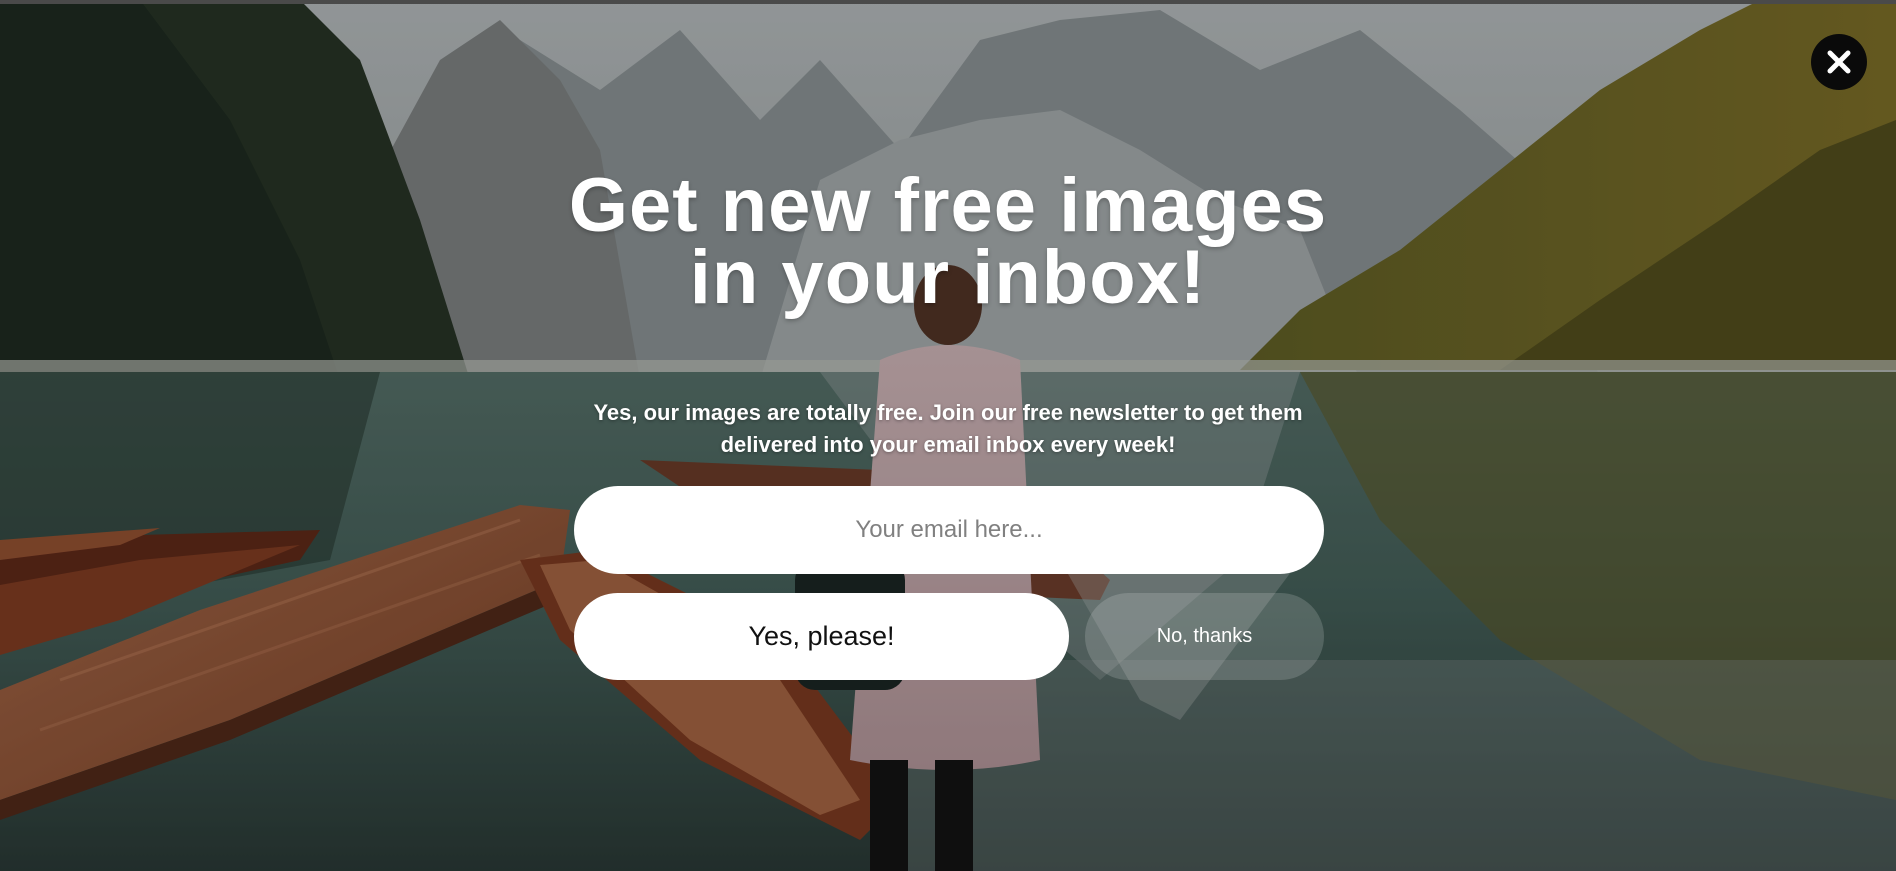 This screenshot has height=871, width=1896. I want to click on popup-headline: Get new free images in your inbox!, so click(948, 241).